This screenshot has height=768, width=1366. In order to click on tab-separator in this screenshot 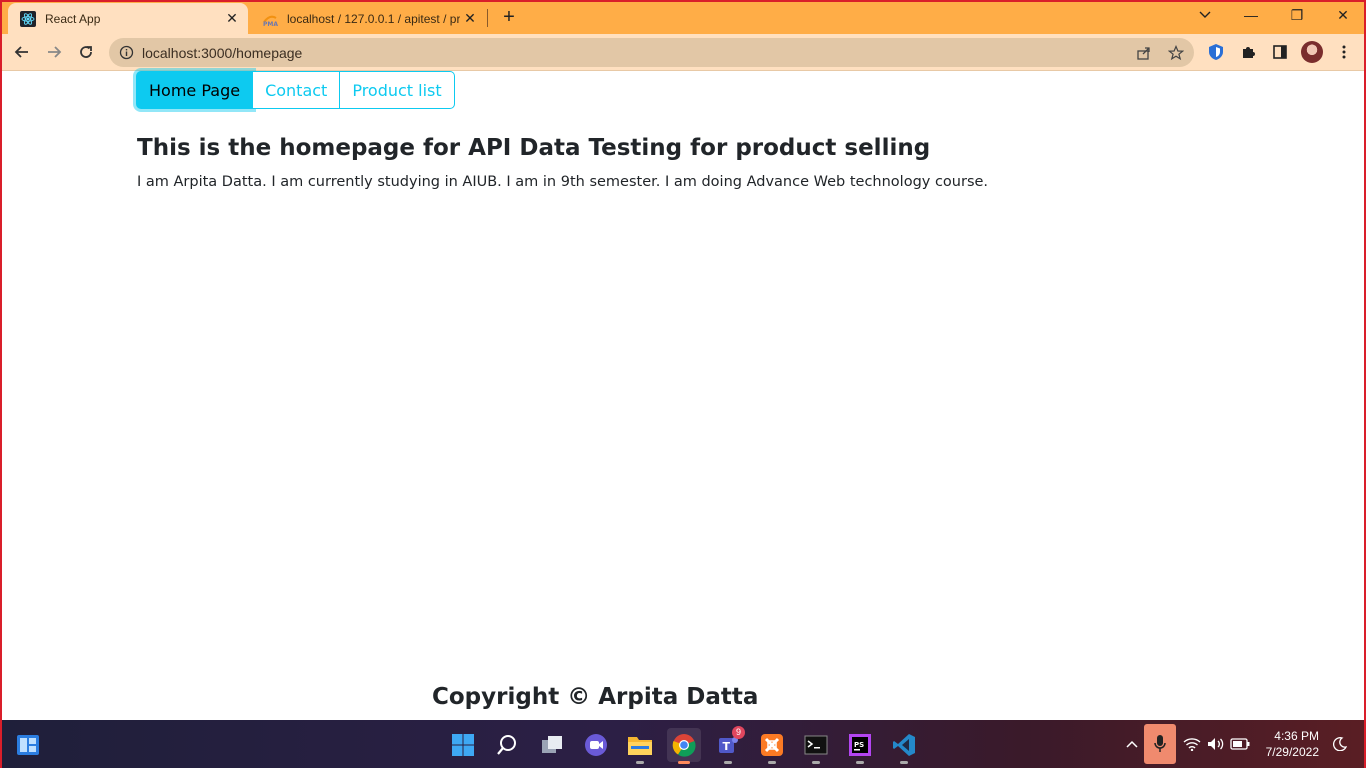, I will do `click(487, 18)`.